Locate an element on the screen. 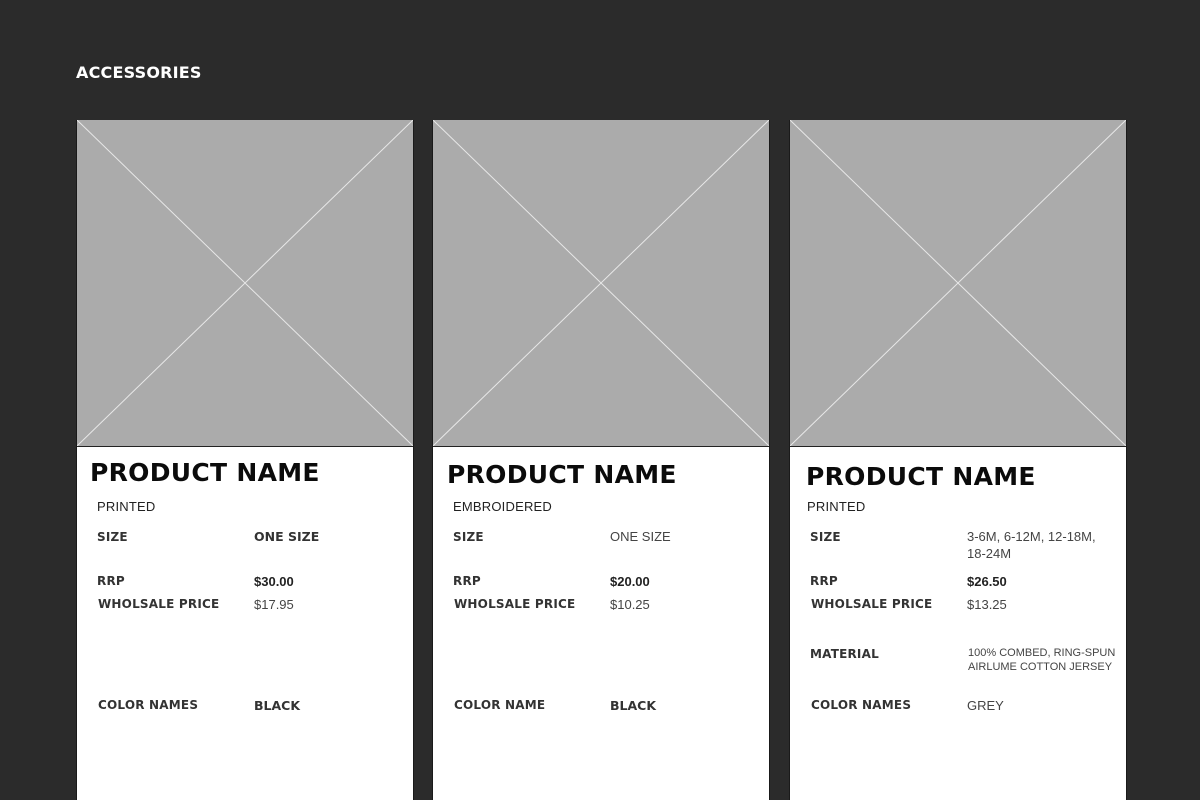  rrp-value: $30.00 is located at coordinates (274, 581).